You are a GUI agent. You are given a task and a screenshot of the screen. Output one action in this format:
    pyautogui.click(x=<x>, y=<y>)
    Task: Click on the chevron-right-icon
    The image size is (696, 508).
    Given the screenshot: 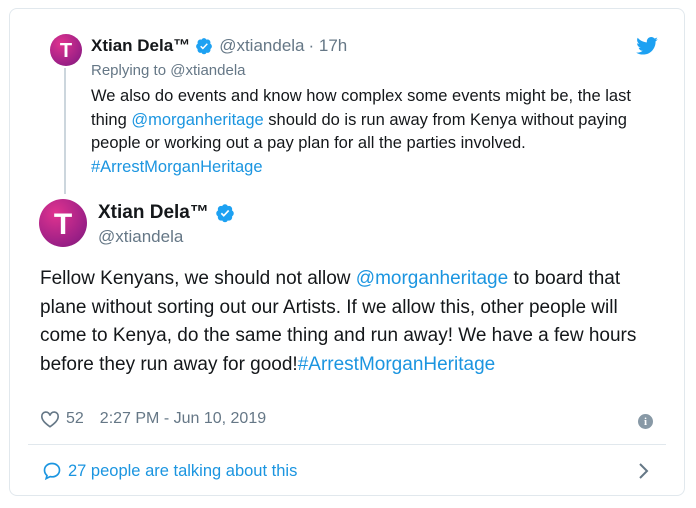 What is the action you would take?
    pyautogui.click(x=644, y=471)
    